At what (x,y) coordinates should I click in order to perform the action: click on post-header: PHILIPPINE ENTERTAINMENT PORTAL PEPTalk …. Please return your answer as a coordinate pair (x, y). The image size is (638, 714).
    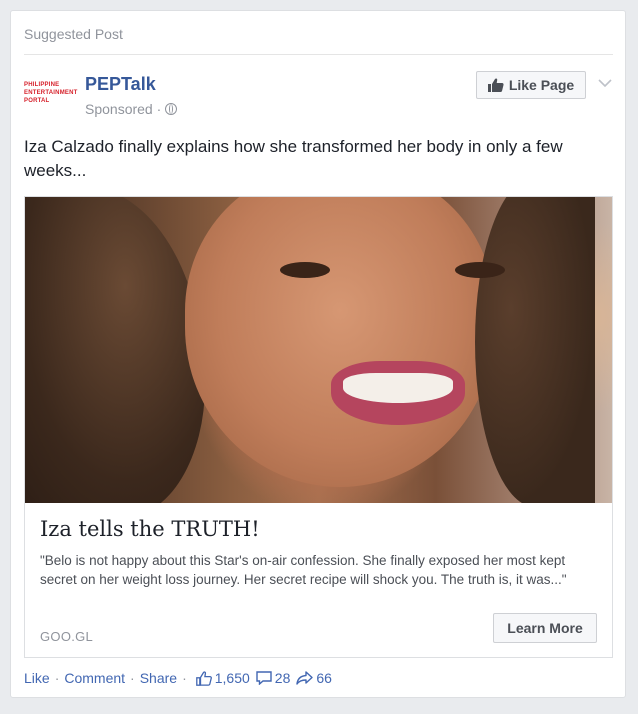
    Looking at the image, I should click on (319, 96).